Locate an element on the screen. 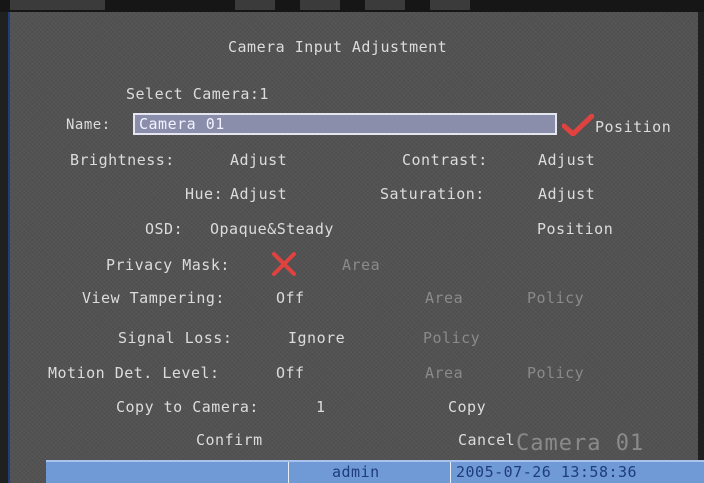 This screenshot has width=704, height=483. osd-label: OSD: is located at coordinates (164, 229).